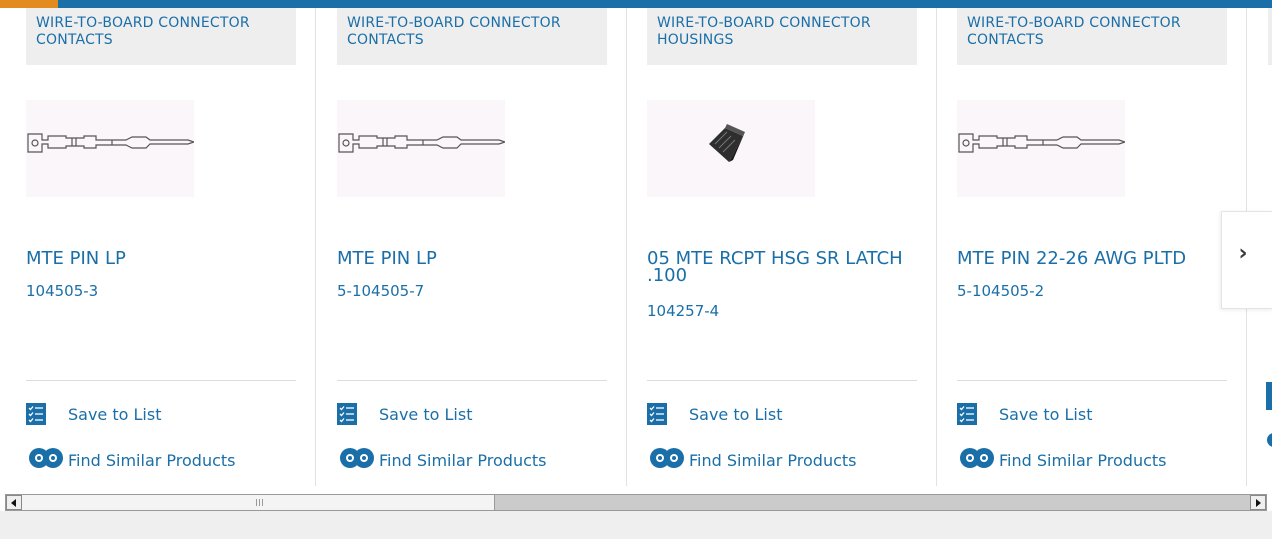  What do you see at coordinates (782, 311) in the screenshot?
I see `part-number-link: 104257-4` at bounding box center [782, 311].